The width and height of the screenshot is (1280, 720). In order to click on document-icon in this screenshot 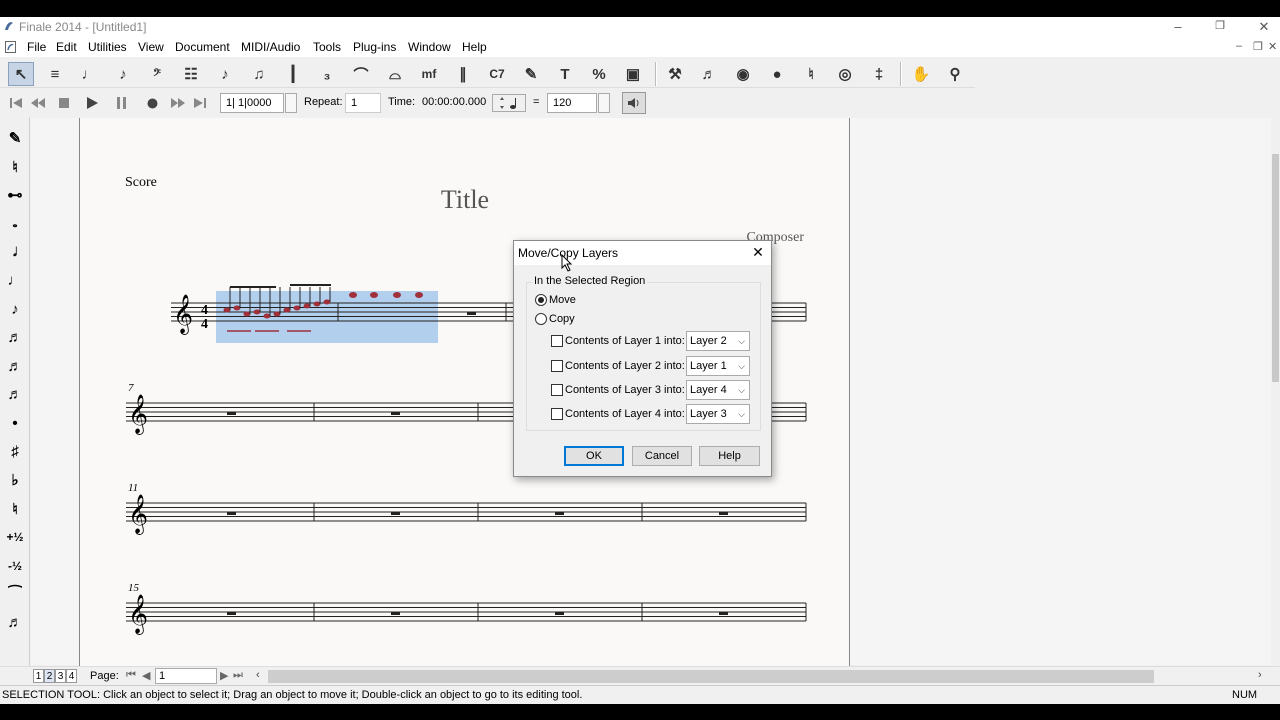, I will do `click(10, 47)`.